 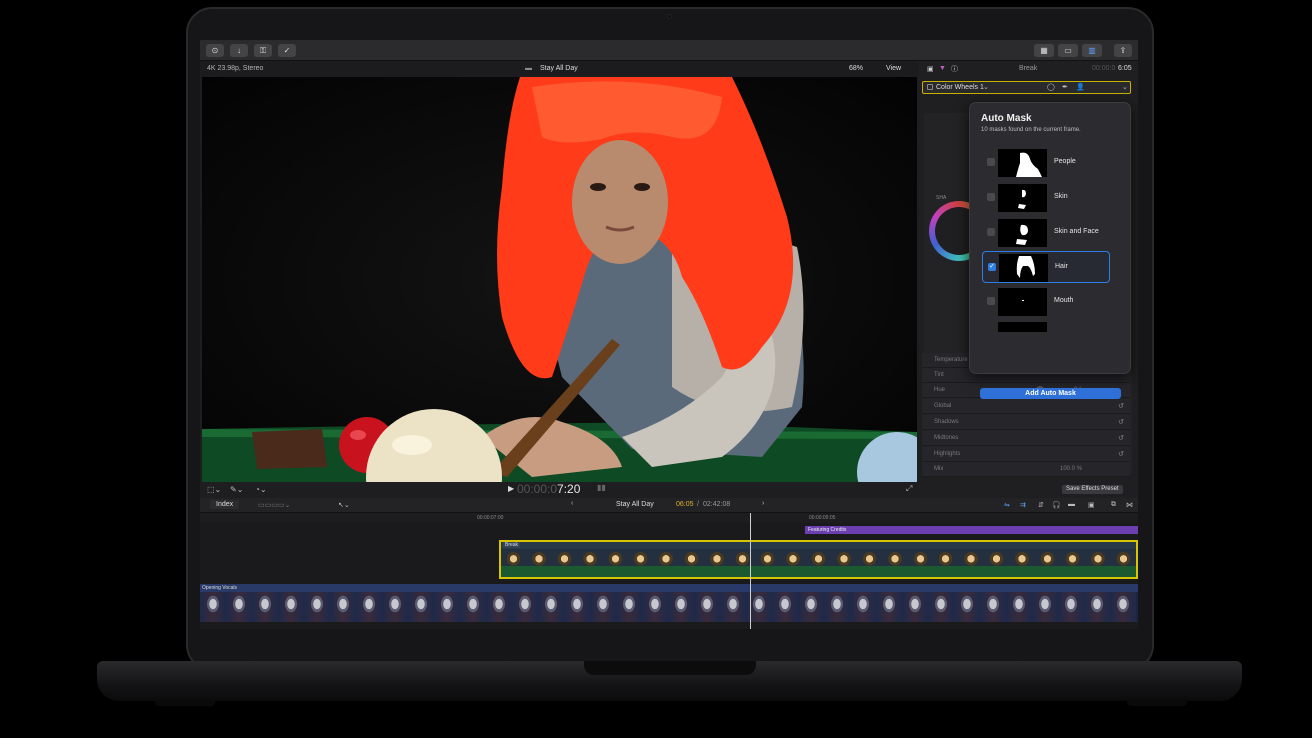 I want to click on speed-icon: ◔⌄, so click(x=261, y=489).